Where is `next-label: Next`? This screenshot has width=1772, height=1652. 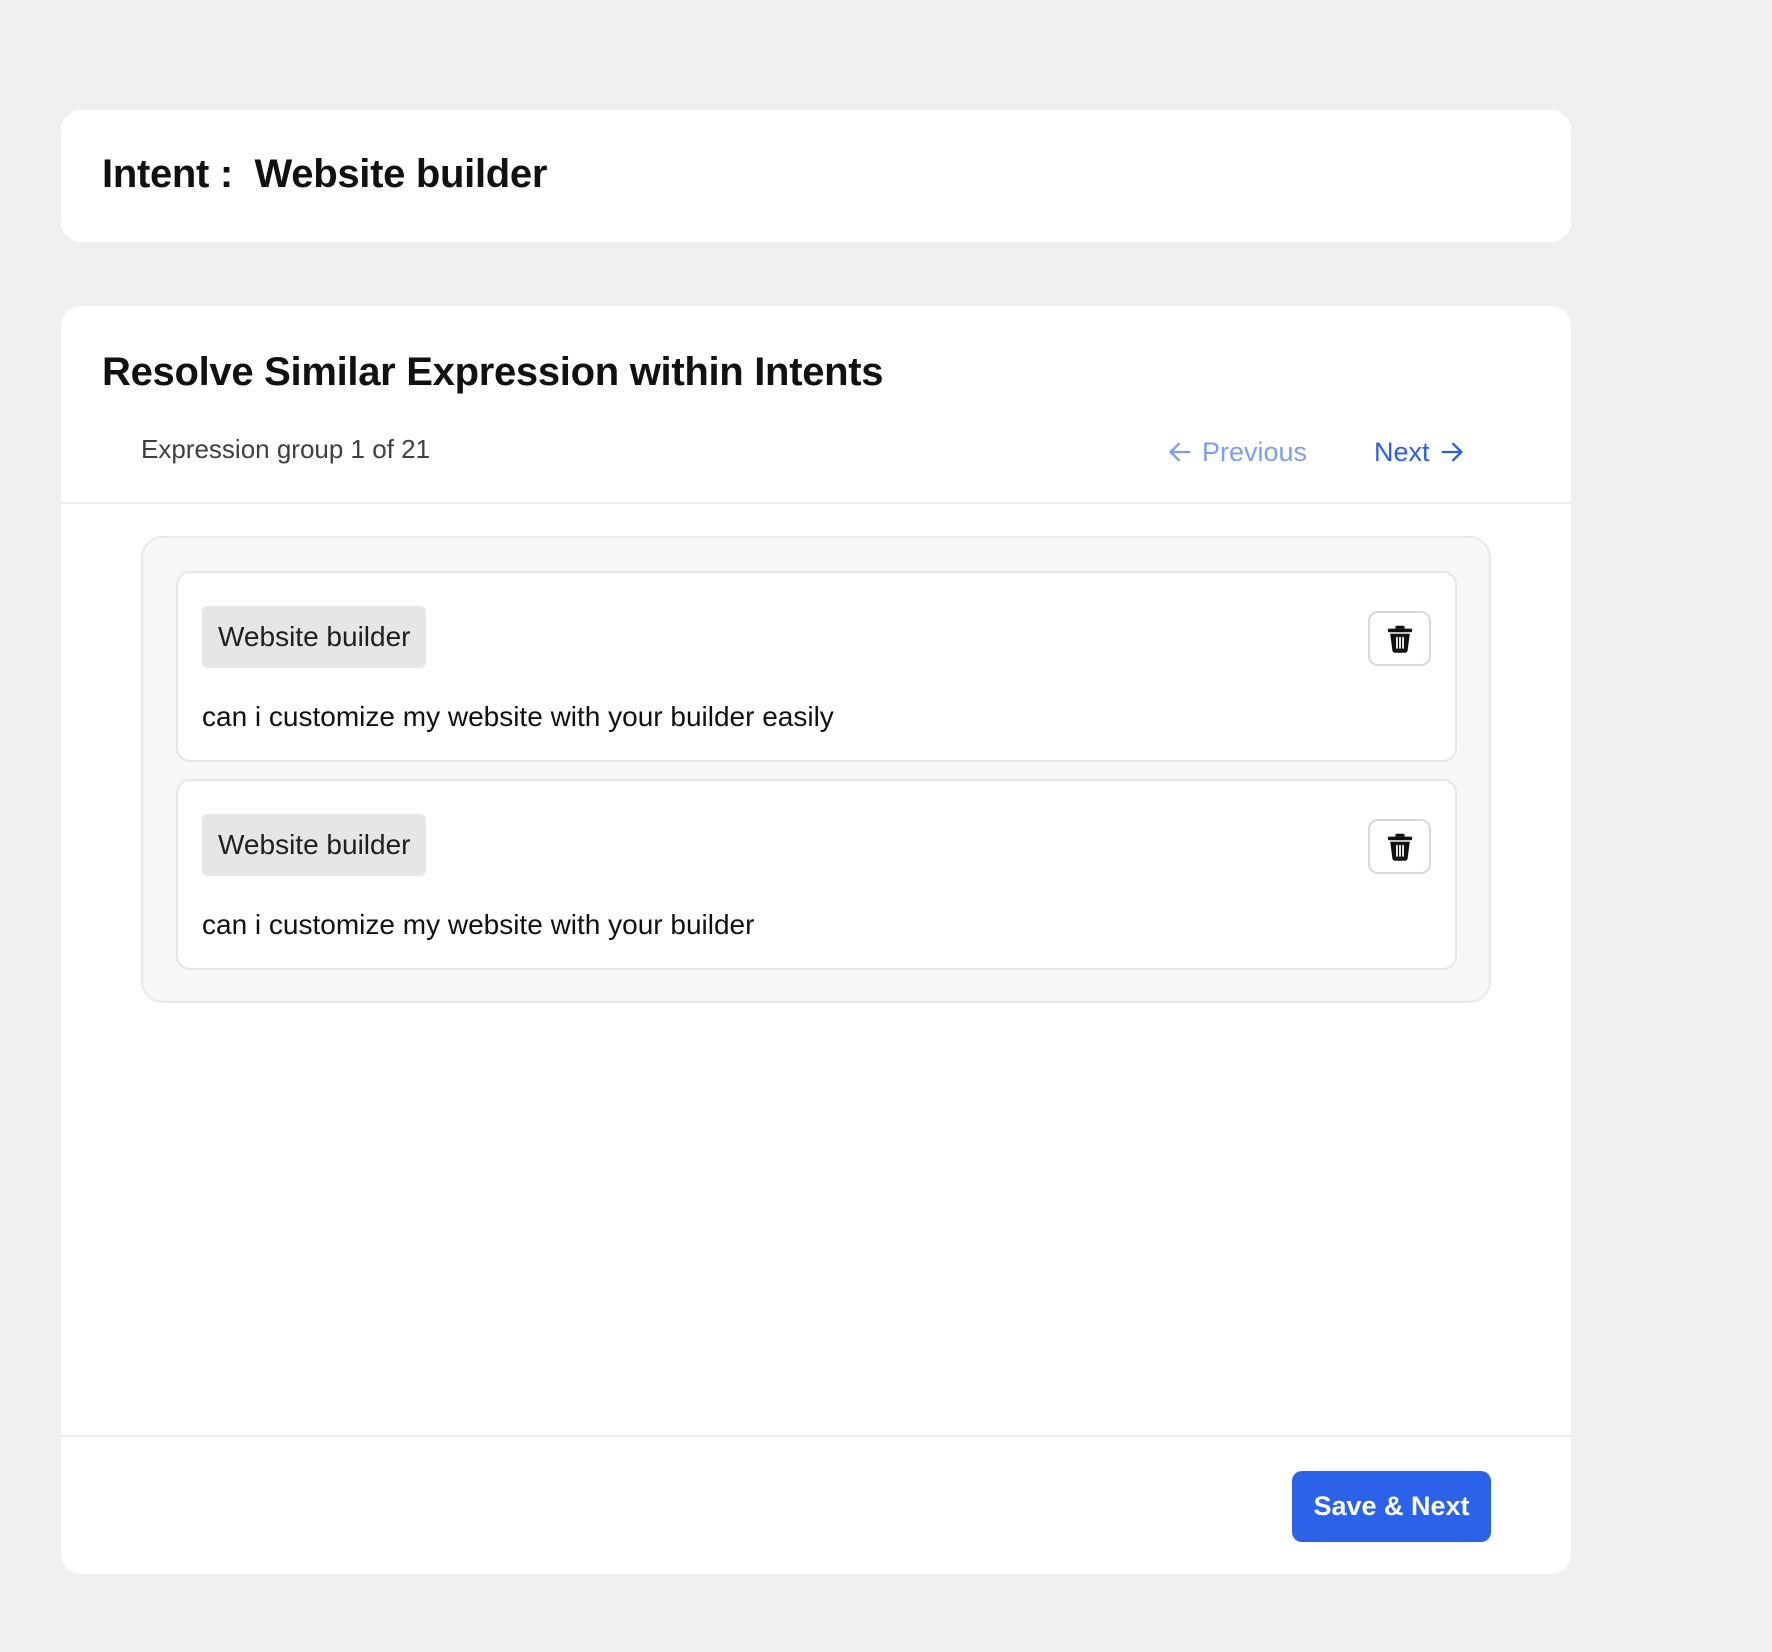
next-label: Next is located at coordinates (1402, 451).